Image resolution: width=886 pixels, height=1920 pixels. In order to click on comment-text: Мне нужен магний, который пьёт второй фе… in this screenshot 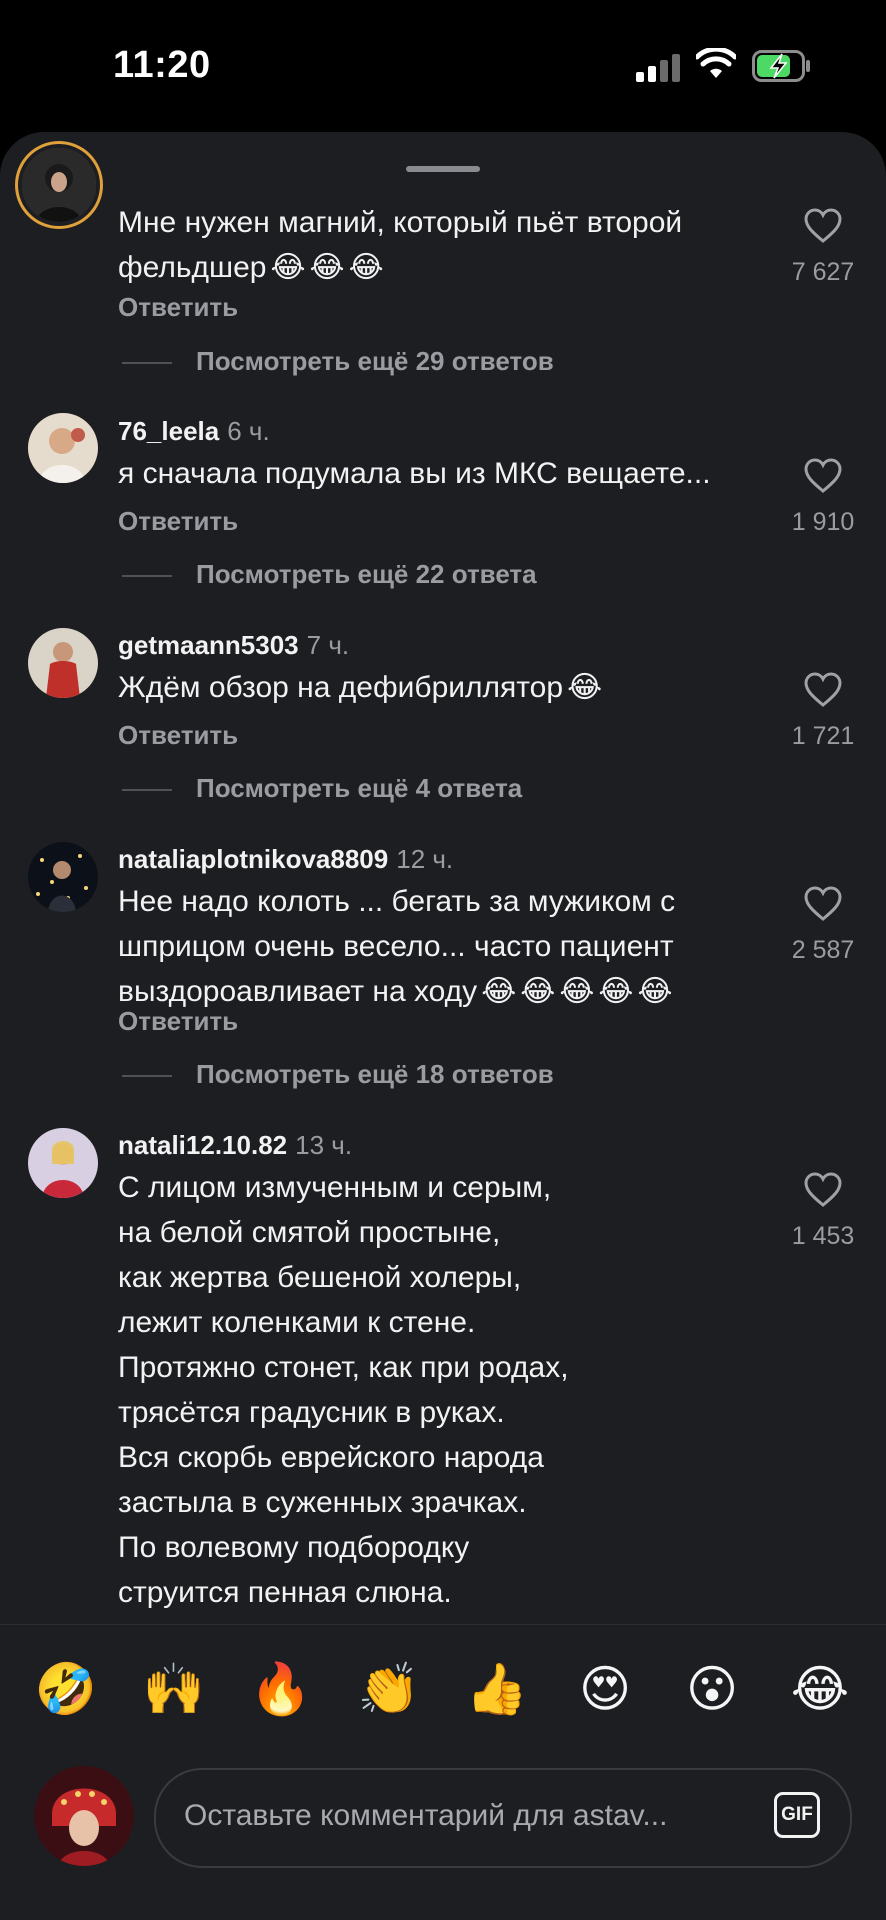, I will do `click(400, 245)`.